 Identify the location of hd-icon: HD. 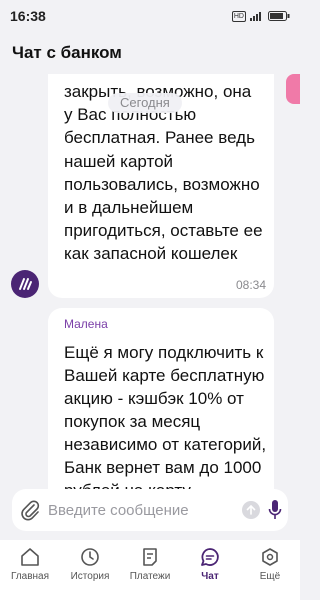
(238, 16).